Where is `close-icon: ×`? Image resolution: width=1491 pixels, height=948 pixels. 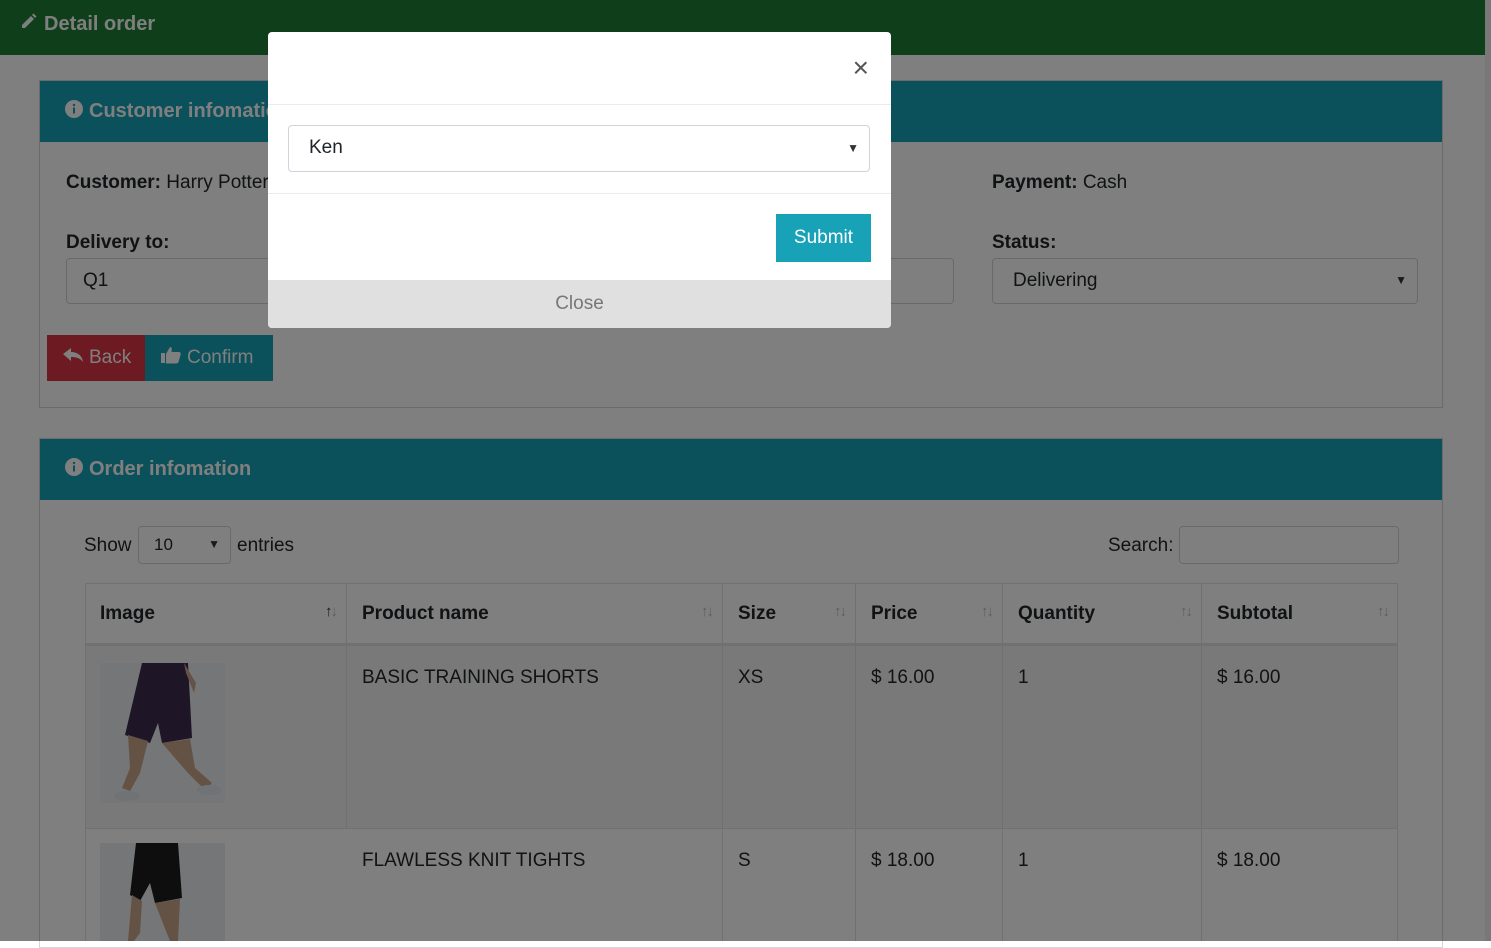 close-icon: × is located at coordinates (861, 68).